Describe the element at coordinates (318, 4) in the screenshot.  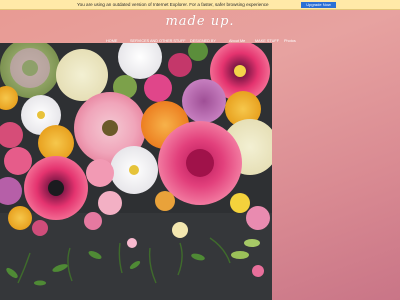
I see `upgrade-now-button: Upgrade Now` at that location.